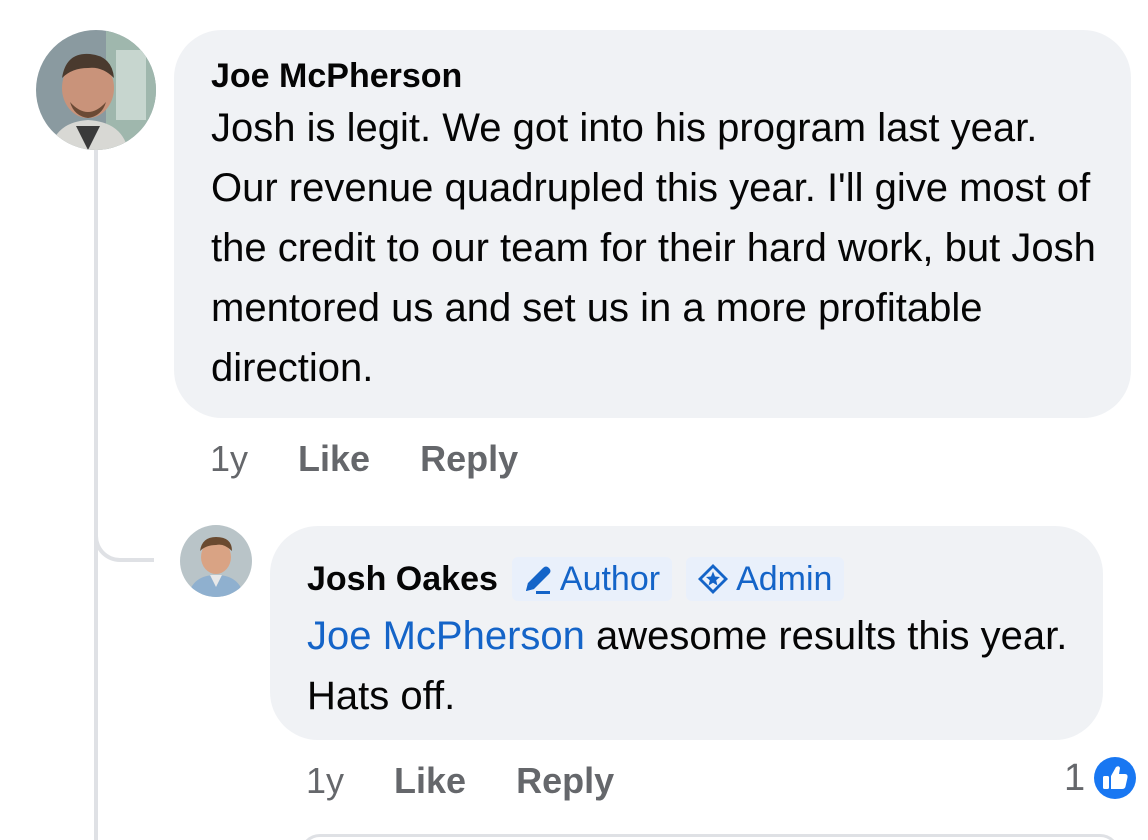  Describe the element at coordinates (216, 561) in the screenshot. I see `reply-avatar` at that location.